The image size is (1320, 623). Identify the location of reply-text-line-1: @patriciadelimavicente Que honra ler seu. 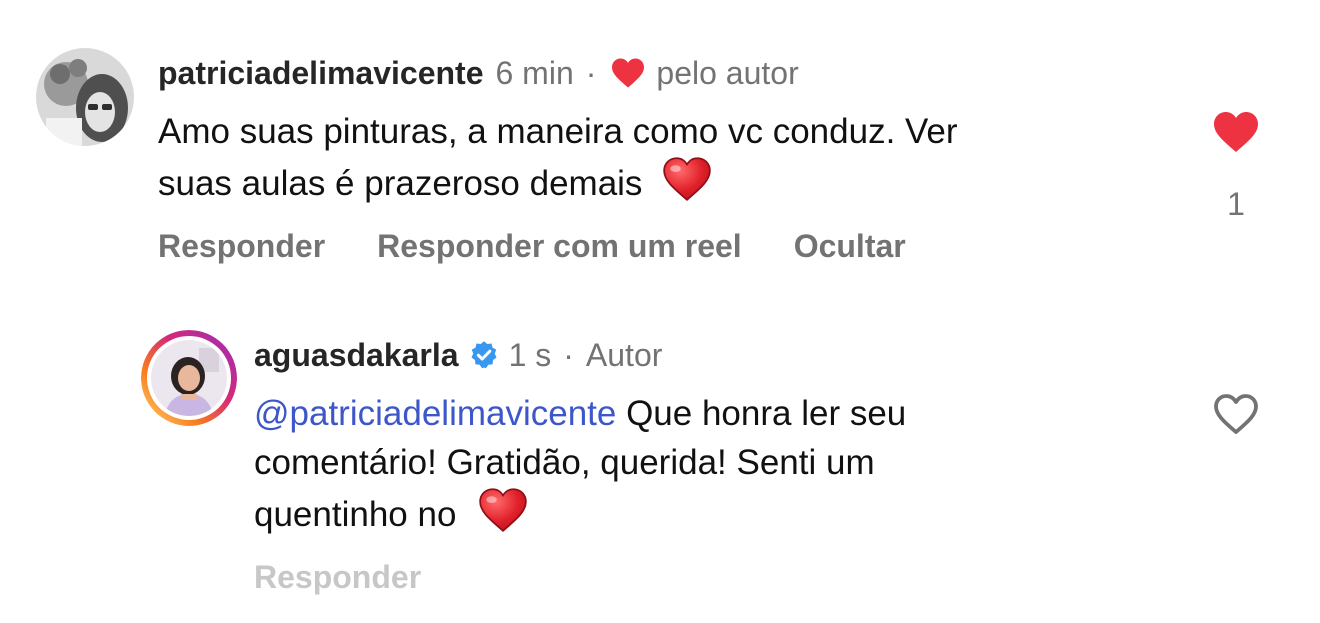
(580, 413).